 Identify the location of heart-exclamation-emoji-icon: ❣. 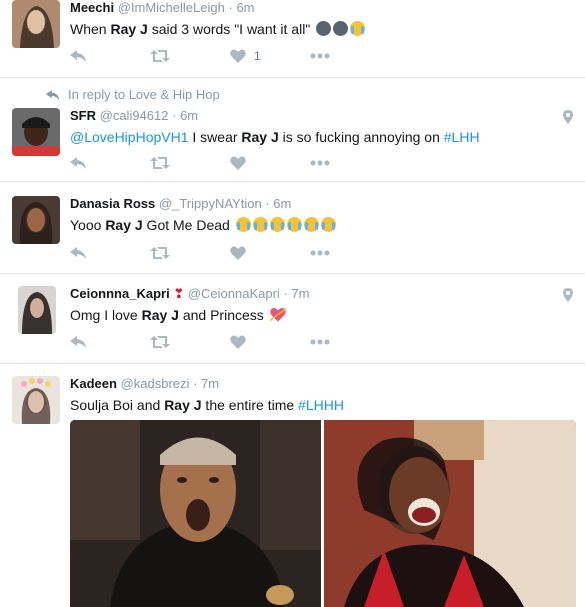
(179, 293).